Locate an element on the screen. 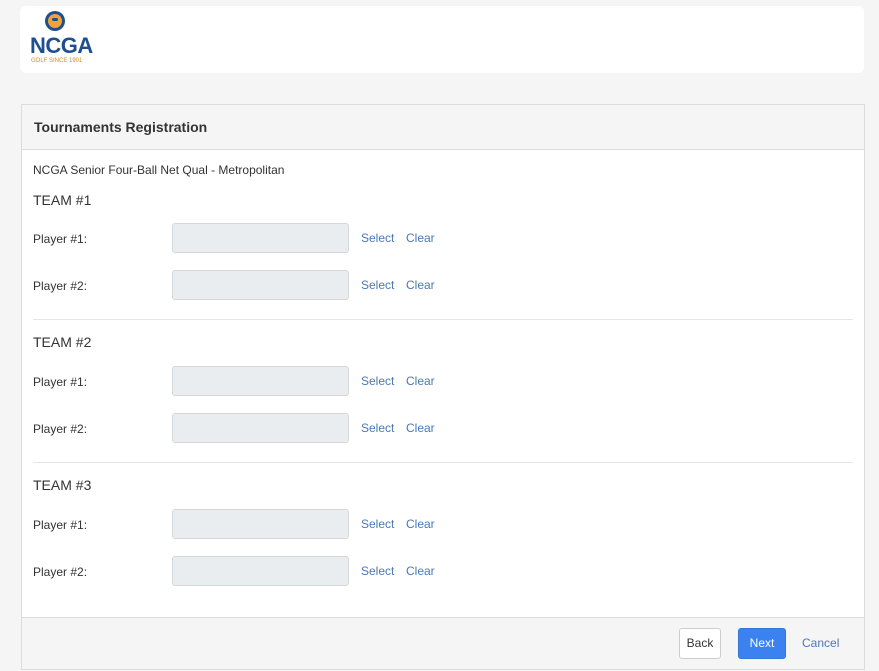  next-button: Next is located at coordinates (762, 643).